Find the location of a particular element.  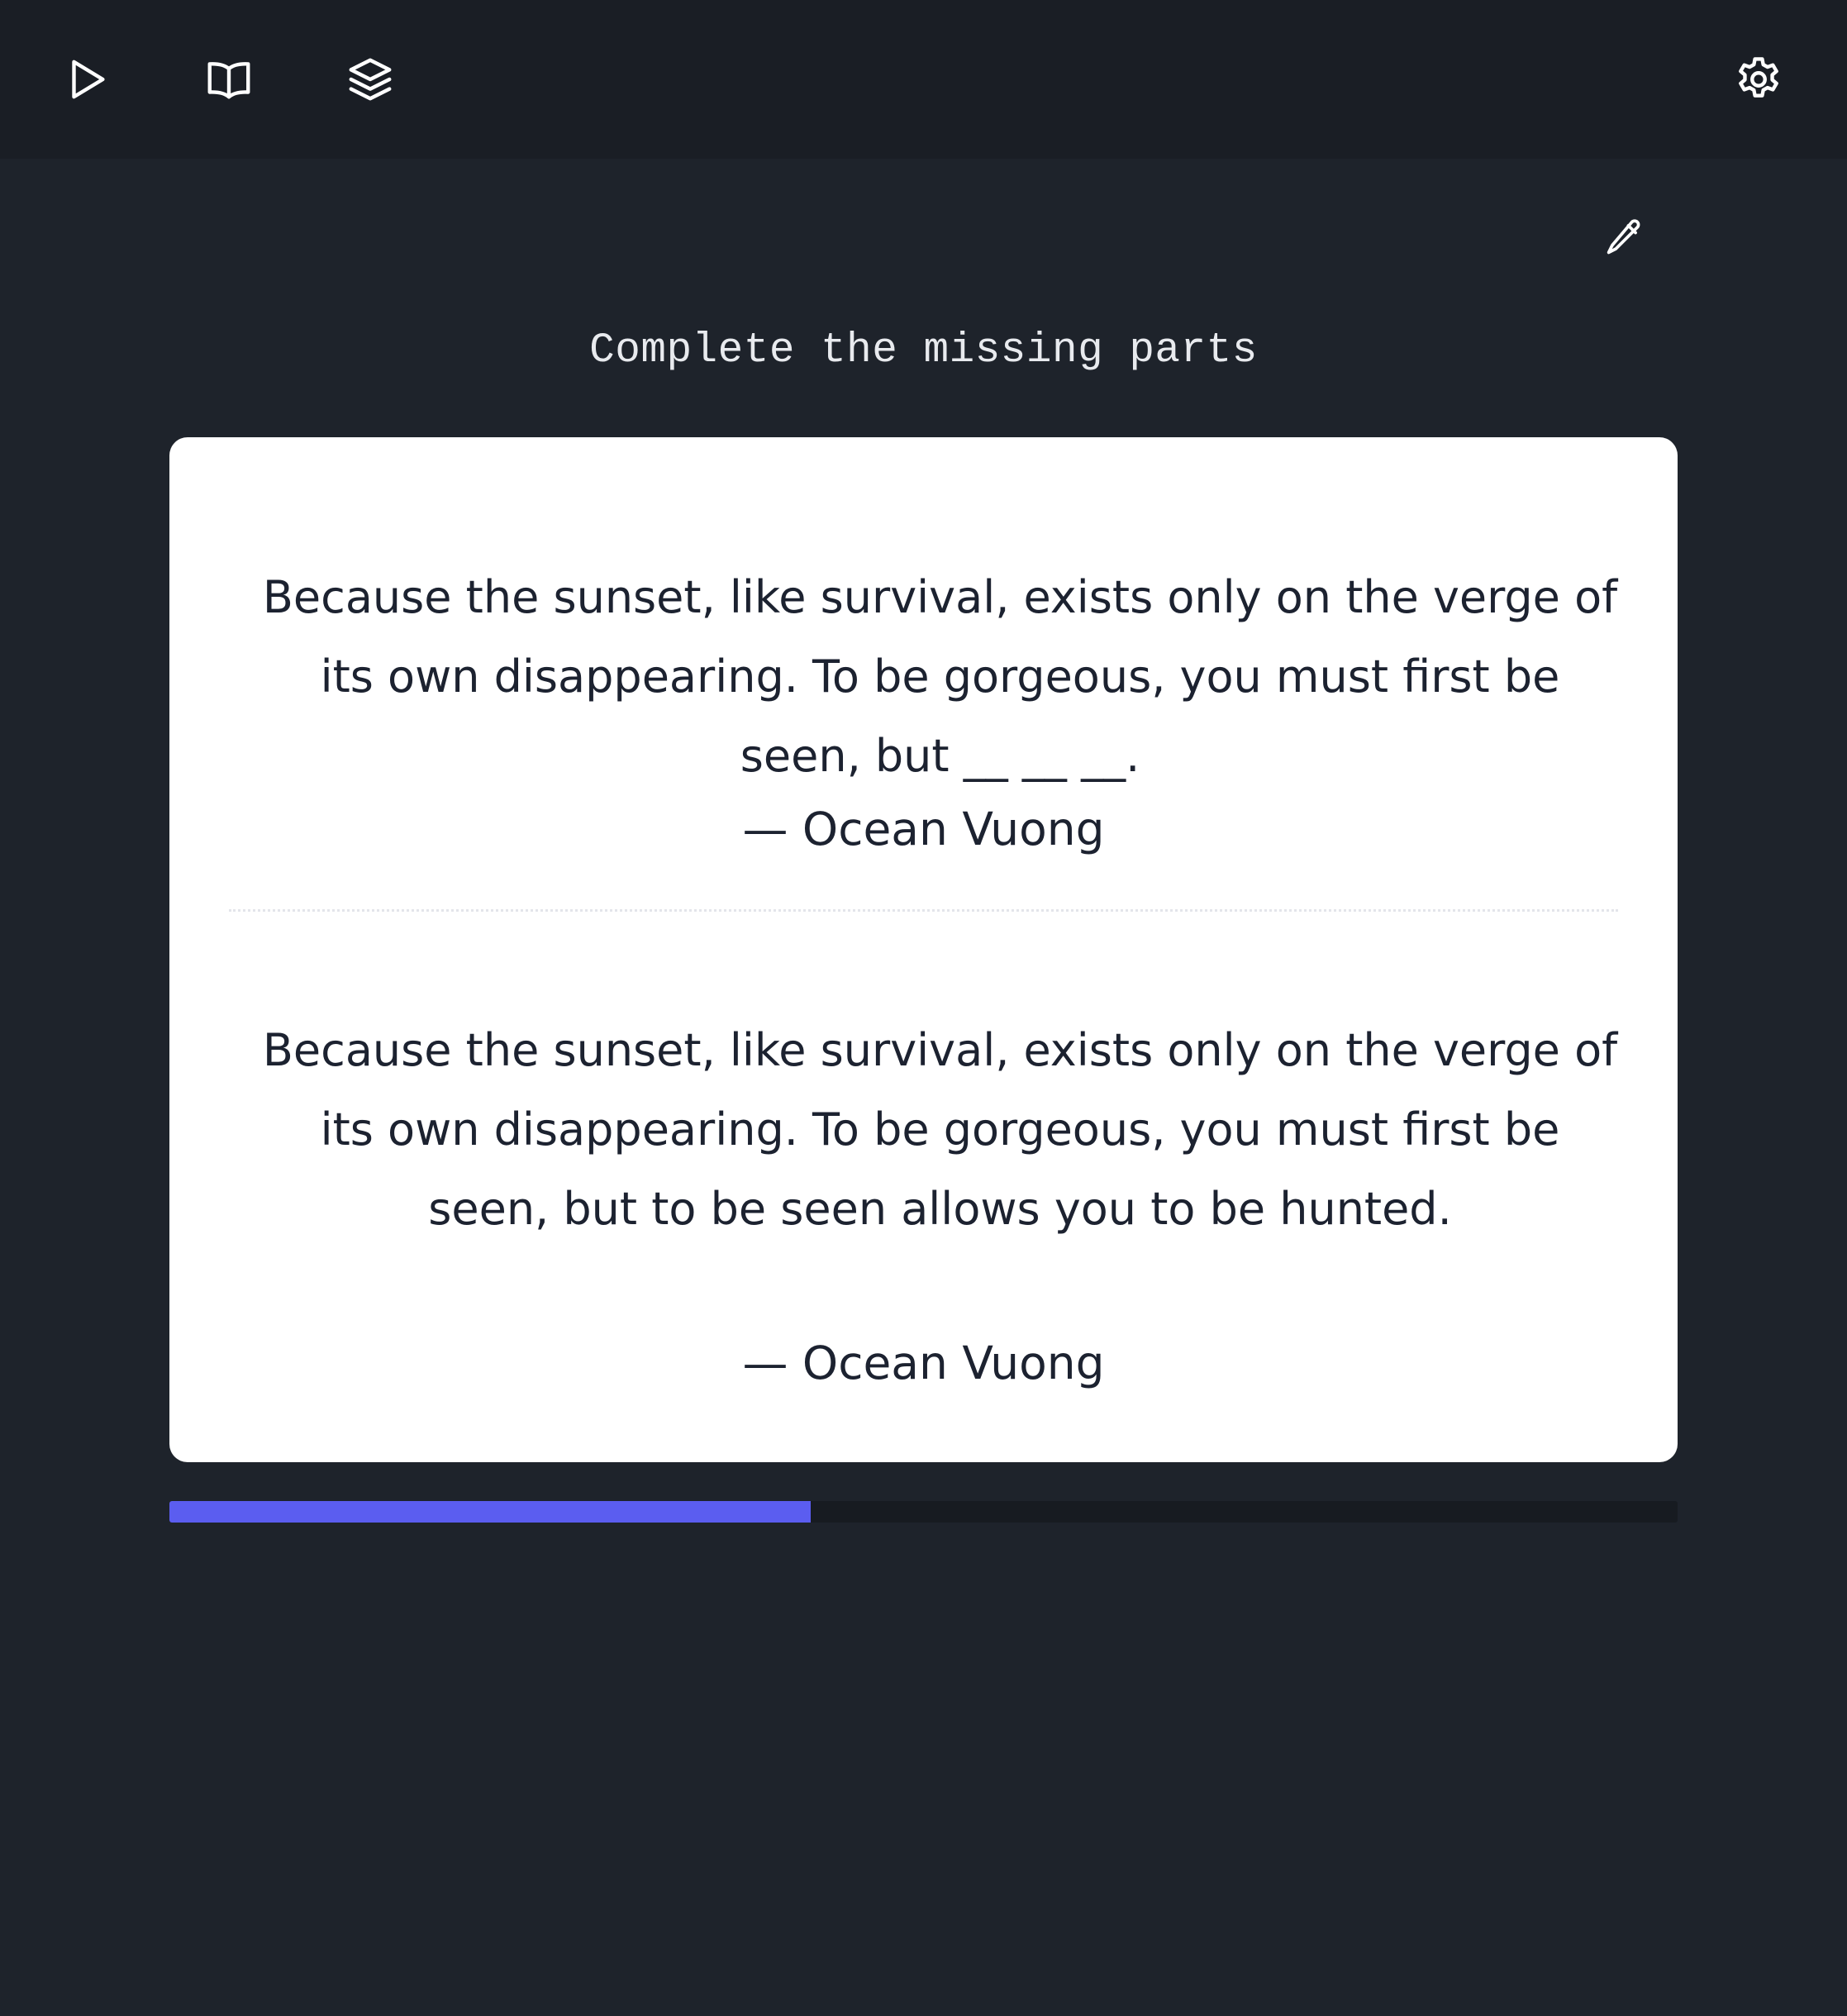

edit-card-button is located at coordinates (1624, 237).